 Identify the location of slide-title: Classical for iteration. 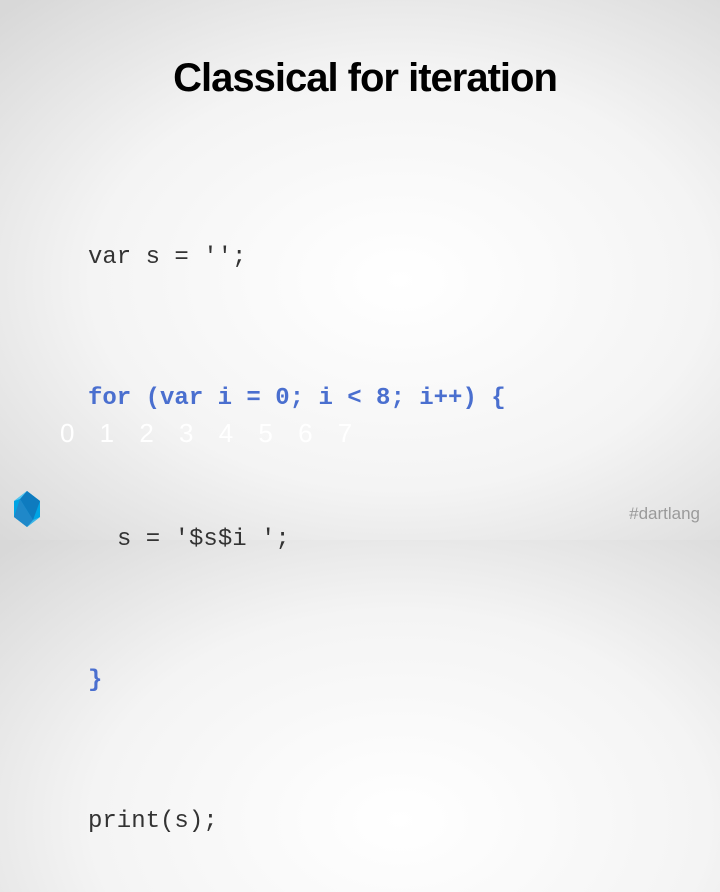
(365, 78).